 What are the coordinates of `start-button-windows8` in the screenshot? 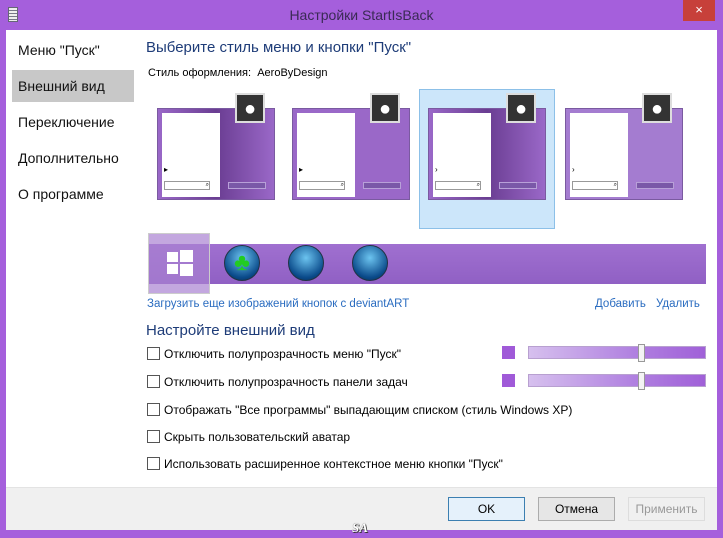 It's located at (179, 263).